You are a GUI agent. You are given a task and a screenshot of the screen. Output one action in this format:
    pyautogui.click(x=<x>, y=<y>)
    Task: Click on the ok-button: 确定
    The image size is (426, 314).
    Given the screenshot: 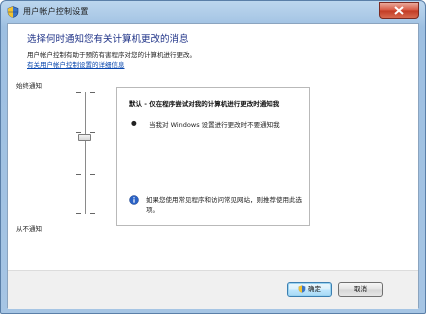 What is the action you would take?
    pyautogui.click(x=309, y=289)
    